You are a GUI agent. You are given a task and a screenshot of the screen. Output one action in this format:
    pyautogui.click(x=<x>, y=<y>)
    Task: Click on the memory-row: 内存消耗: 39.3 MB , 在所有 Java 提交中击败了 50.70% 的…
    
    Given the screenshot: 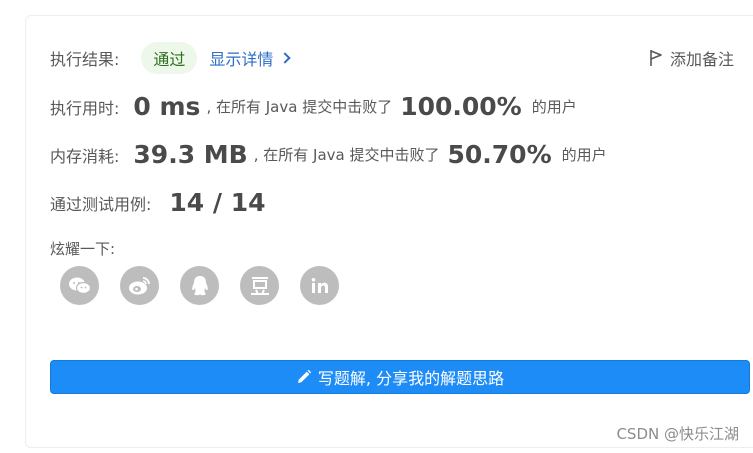 What is the action you would take?
    pyautogui.click(x=328, y=154)
    